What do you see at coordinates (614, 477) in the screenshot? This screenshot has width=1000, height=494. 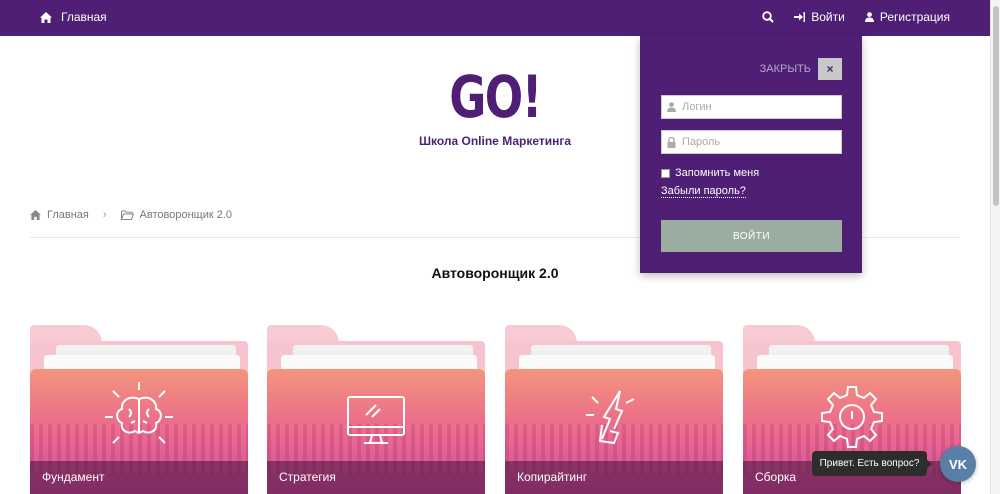 I see `card-label: Копирайтинг` at bounding box center [614, 477].